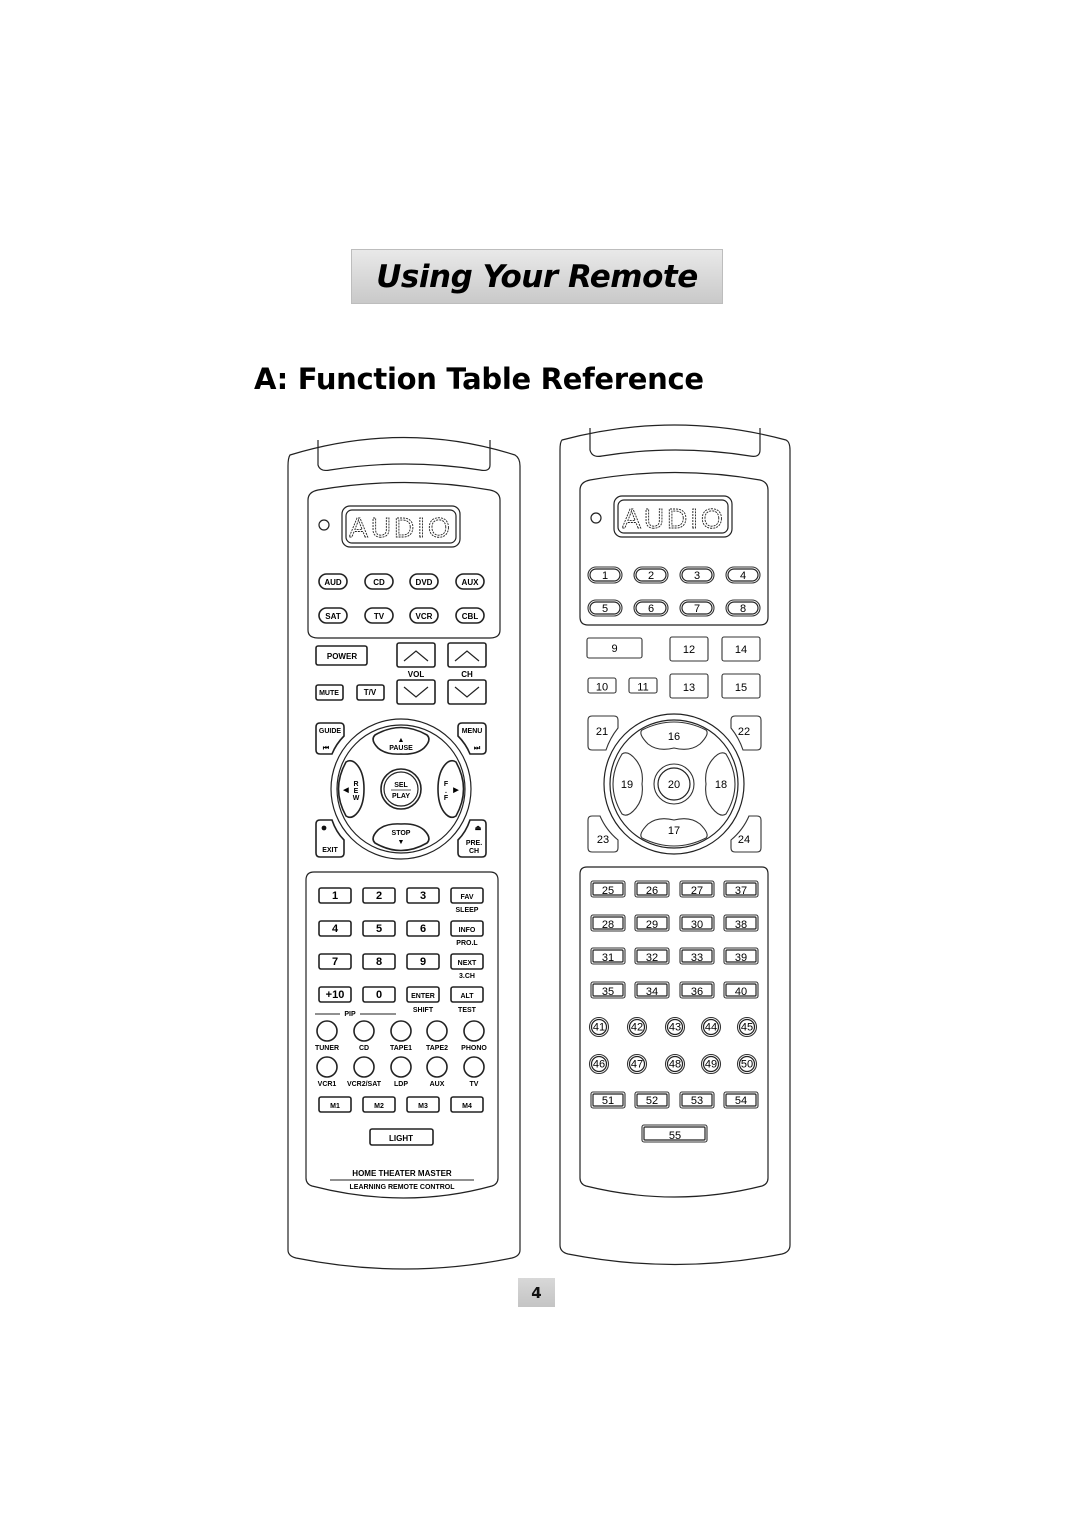 The image size is (1080, 1528). I want to click on macro-button-m1: M1, so click(335, 1104).